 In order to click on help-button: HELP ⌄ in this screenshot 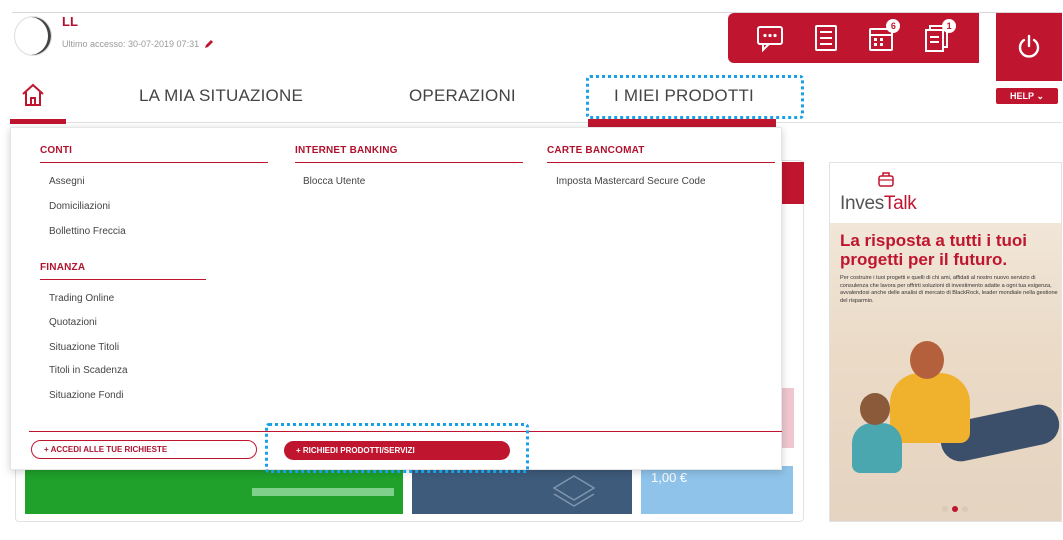, I will do `click(1027, 96)`.